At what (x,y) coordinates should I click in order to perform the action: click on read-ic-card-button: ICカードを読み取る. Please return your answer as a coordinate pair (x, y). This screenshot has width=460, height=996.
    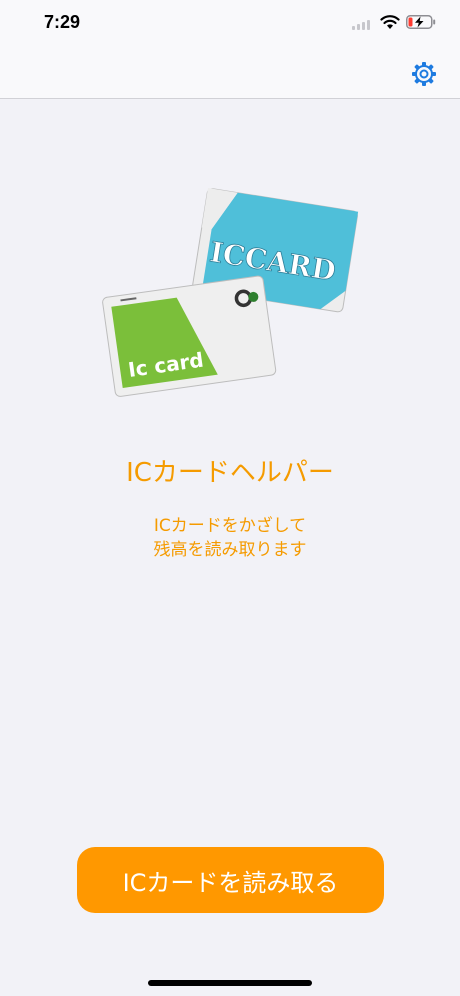
    Looking at the image, I should click on (230, 880).